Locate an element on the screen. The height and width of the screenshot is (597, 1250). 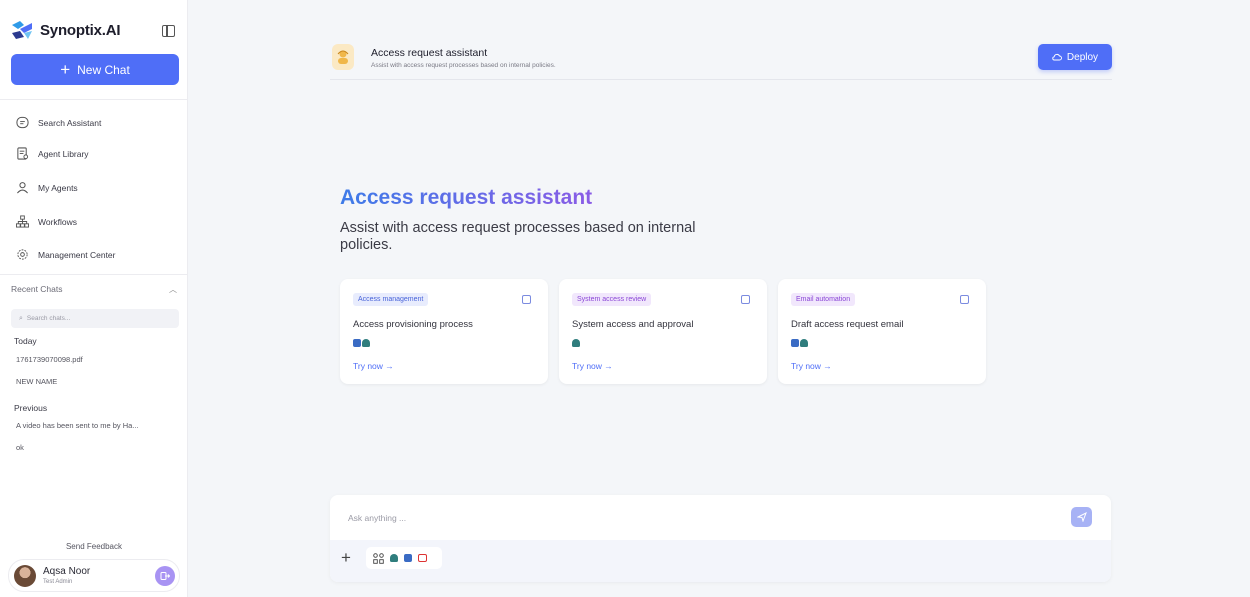
library-icon is located at coordinates (23, 153).